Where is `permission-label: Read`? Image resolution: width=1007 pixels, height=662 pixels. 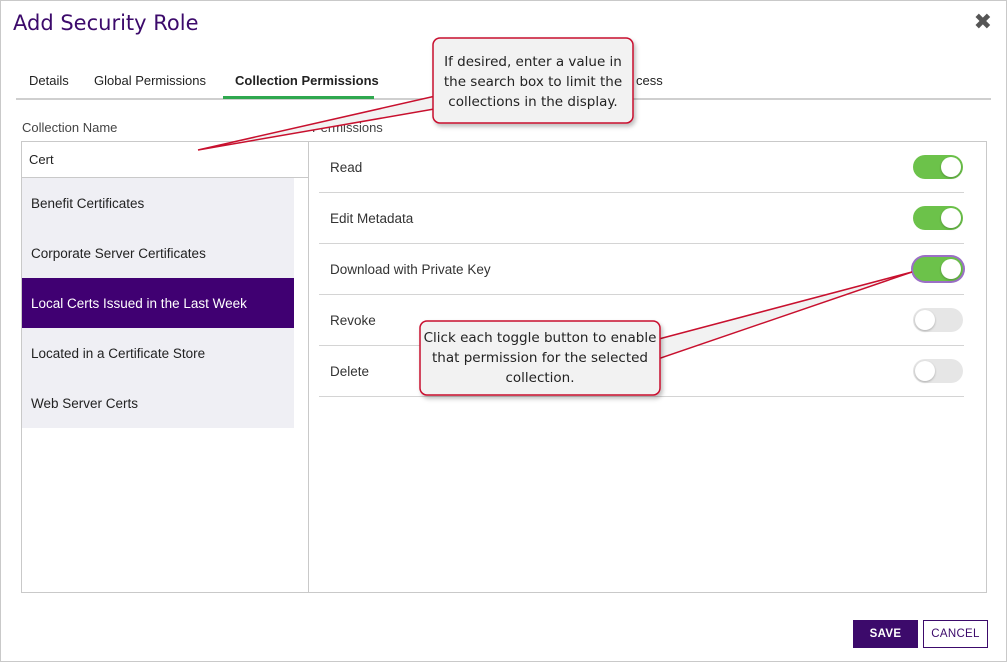 permission-label: Read is located at coordinates (346, 167).